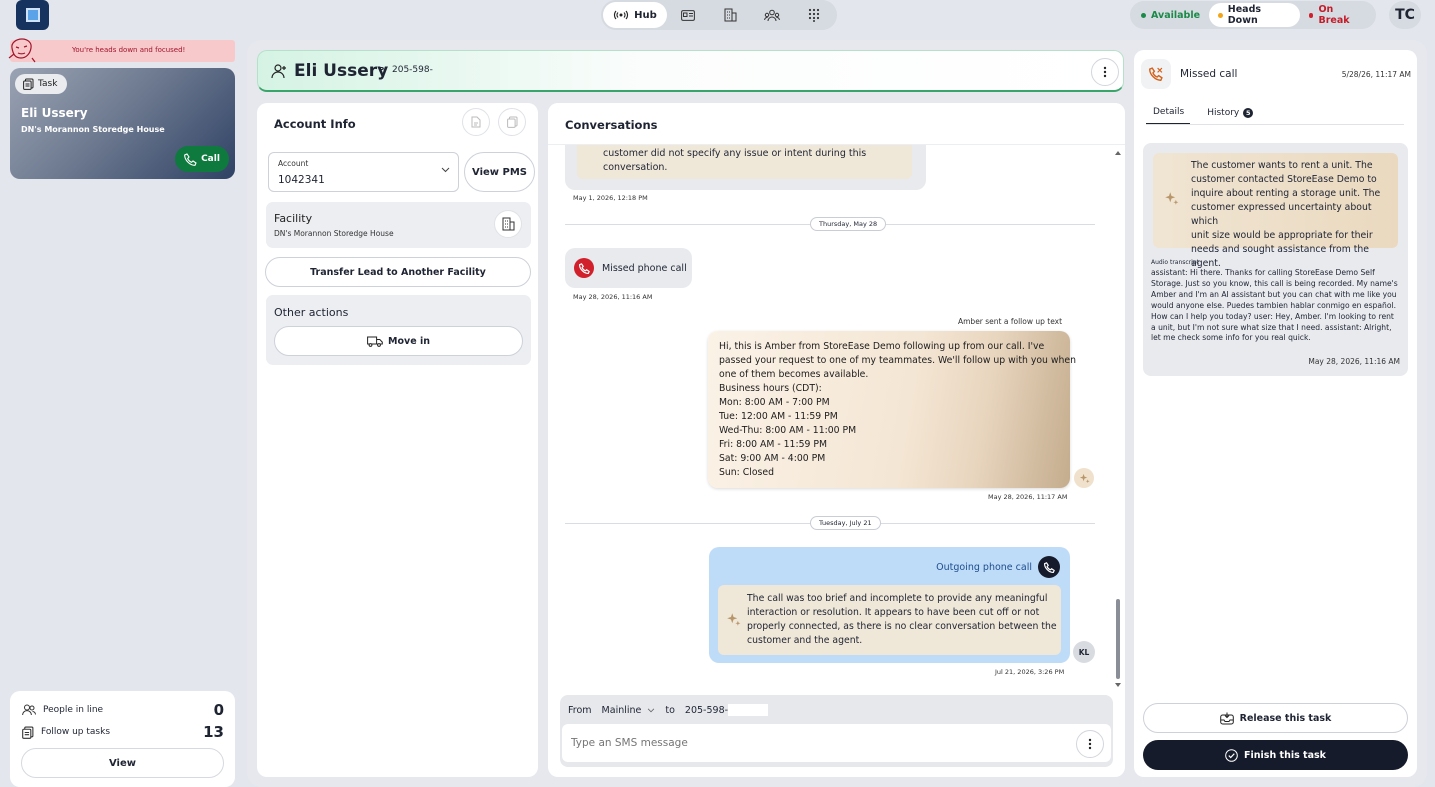  I want to click on task-tag-label: Task, so click(48, 84).